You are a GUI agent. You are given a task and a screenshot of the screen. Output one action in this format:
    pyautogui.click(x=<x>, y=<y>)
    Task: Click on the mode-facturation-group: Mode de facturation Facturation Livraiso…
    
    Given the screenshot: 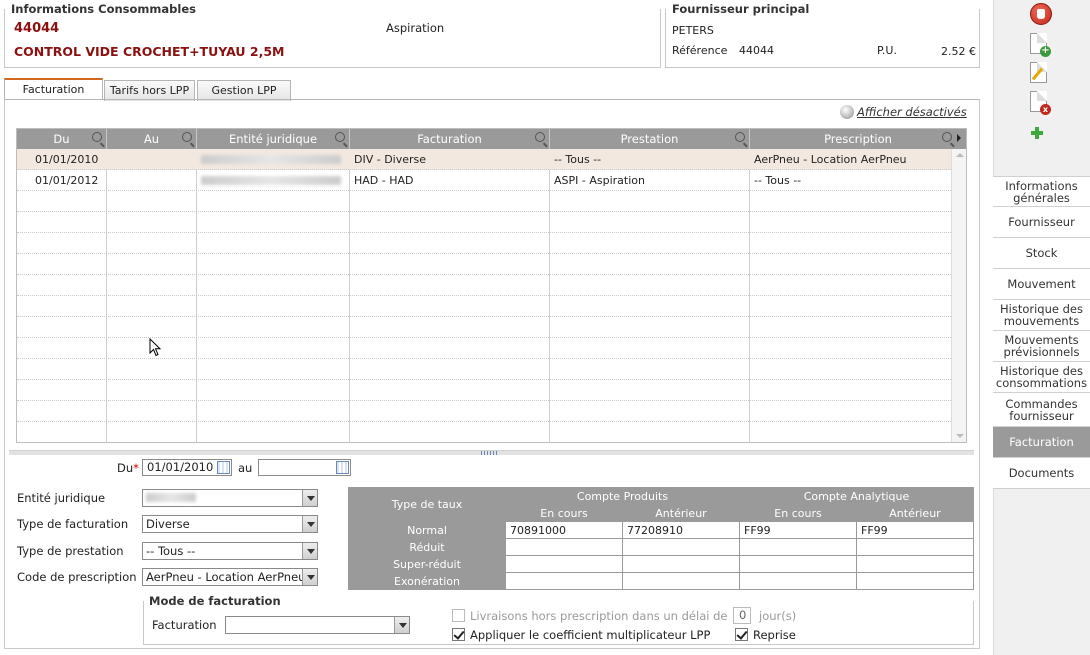 What is the action you would take?
    pyautogui.click(x=558, y=619)
    